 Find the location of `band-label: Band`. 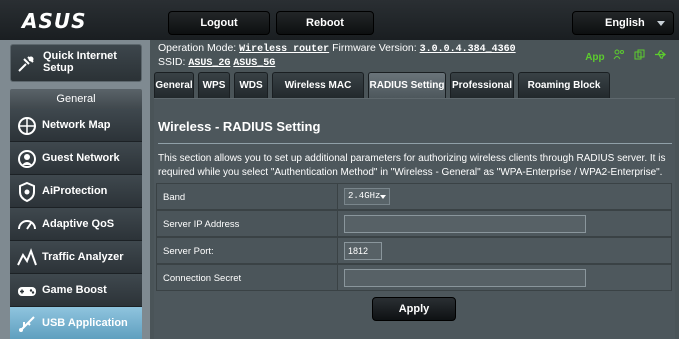

band-label: Band is located at coordinates (174, 197).